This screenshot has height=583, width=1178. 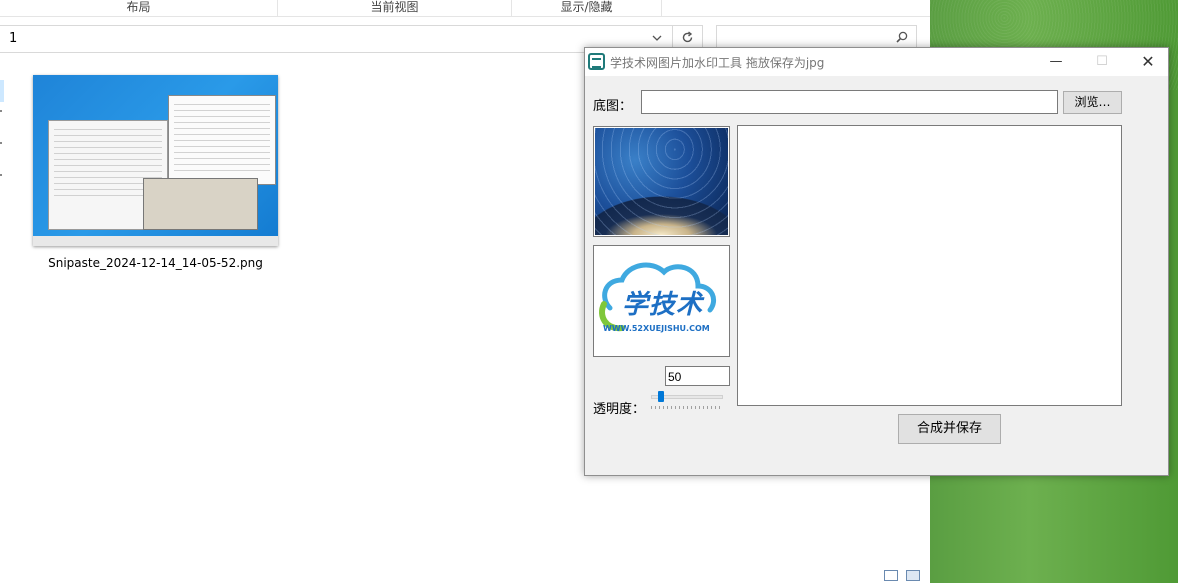 What do you see at coordinates (1056, 62) in the screenshot?
I see `minimize-button: —` at bounding box center [1056, 62].